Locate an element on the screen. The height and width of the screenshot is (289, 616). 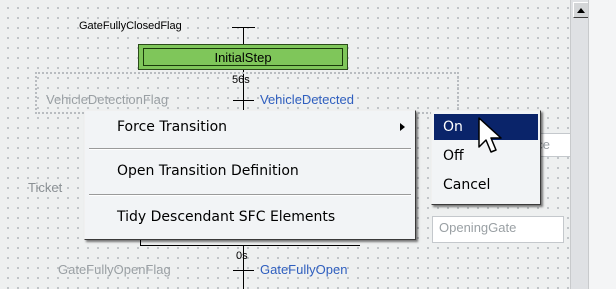
tidy-descendant-sfc-label: Tidy Descendant SFC Elements is located at coordinates (226, 217).